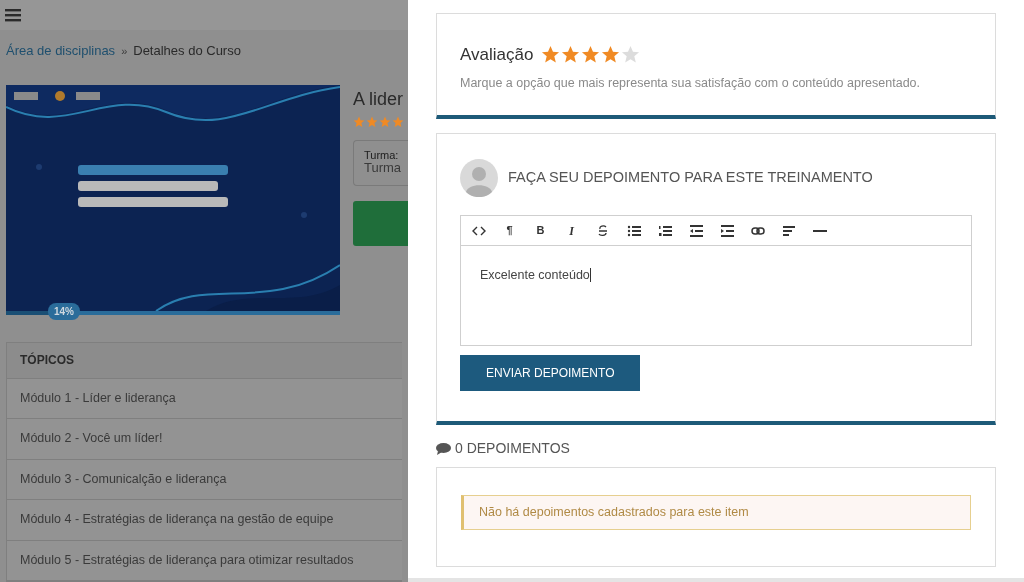 This screenshot has width=1024, height=582. I want to click on empty-message: Não há depoimentos cadastrados para este item, so click(716, 512).